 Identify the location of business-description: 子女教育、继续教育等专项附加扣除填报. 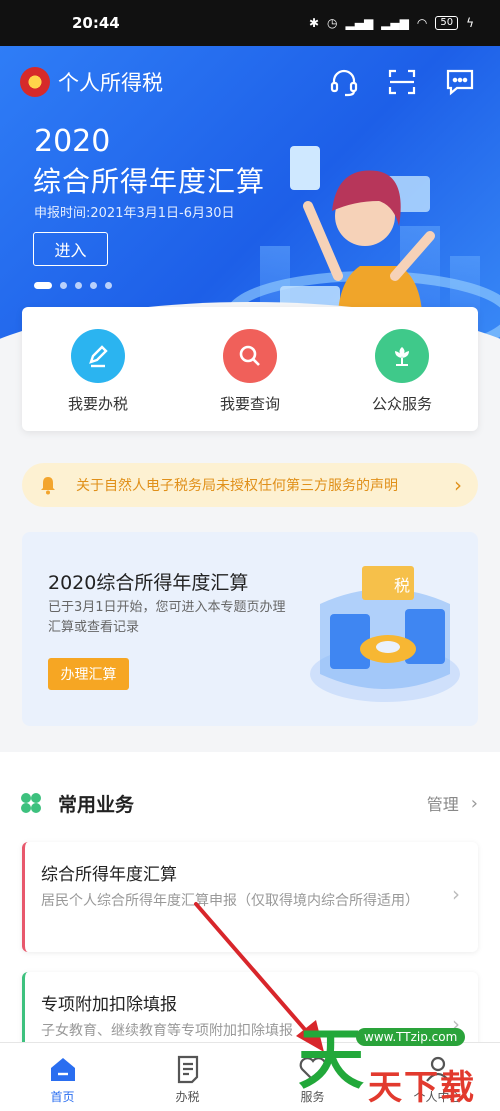
(167, 1031).